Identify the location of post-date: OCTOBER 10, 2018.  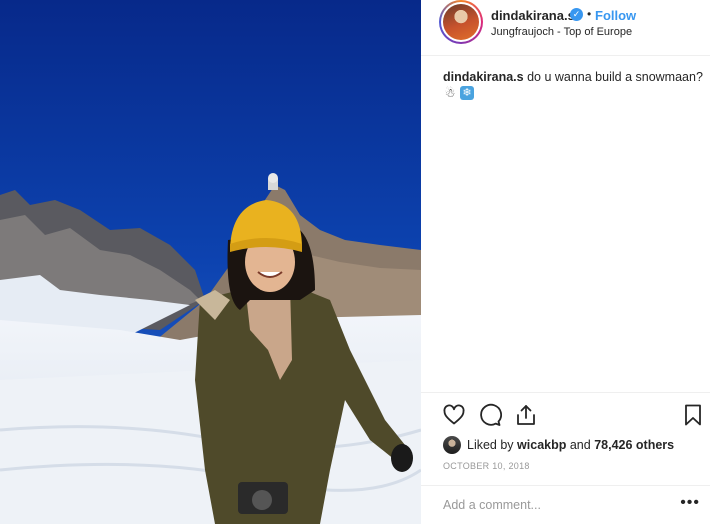
(486, 466).